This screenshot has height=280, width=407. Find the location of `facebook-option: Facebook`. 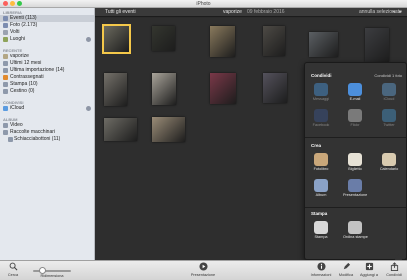

facebook-option: Facebook is located at coordinates (321, 118).